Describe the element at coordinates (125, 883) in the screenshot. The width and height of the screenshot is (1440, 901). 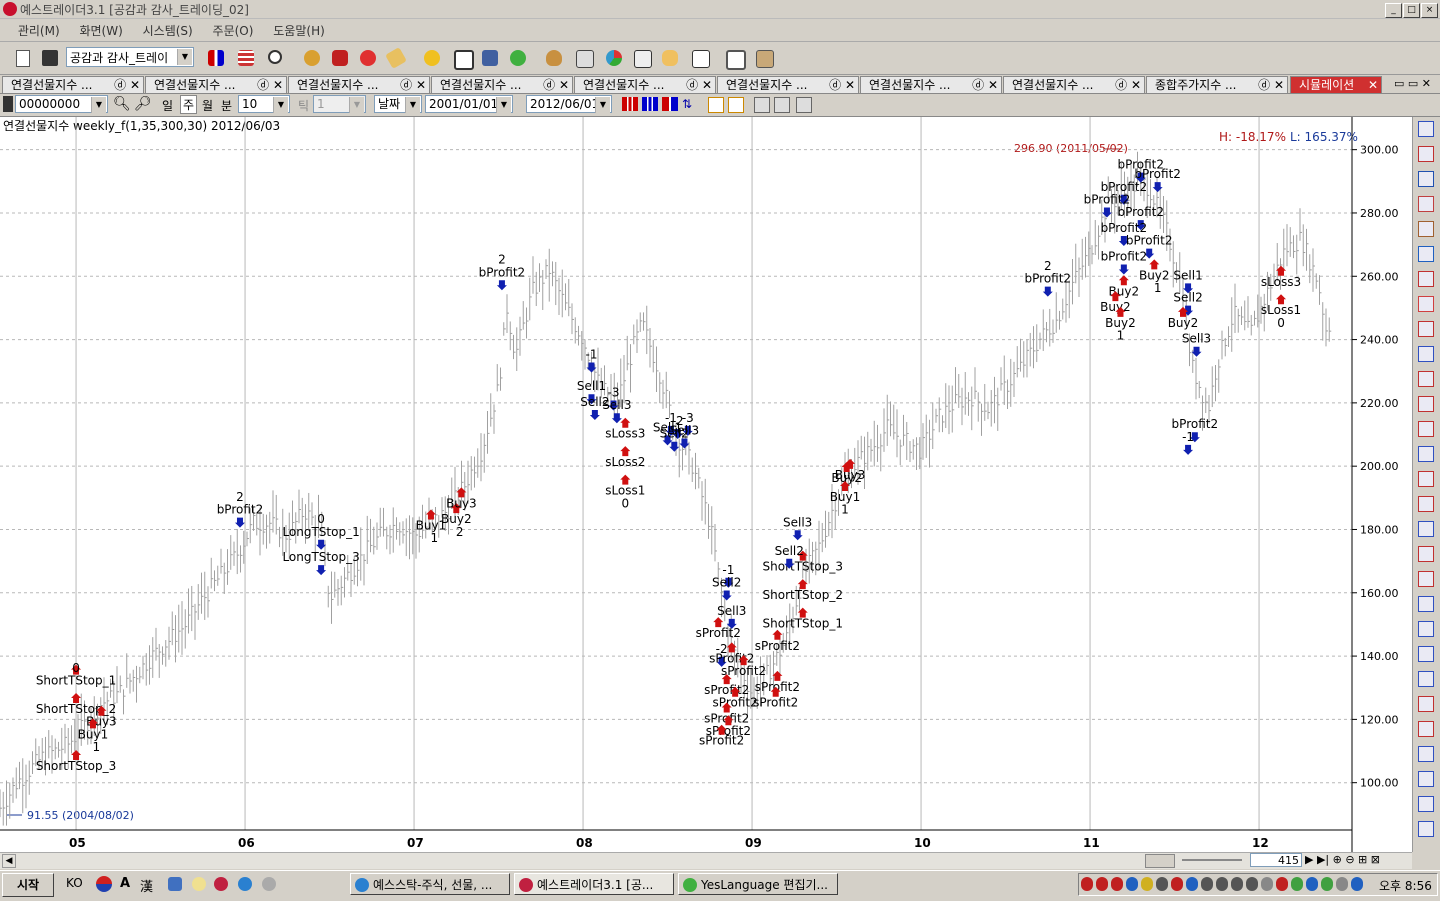
I see `ime-a: A` at that location.